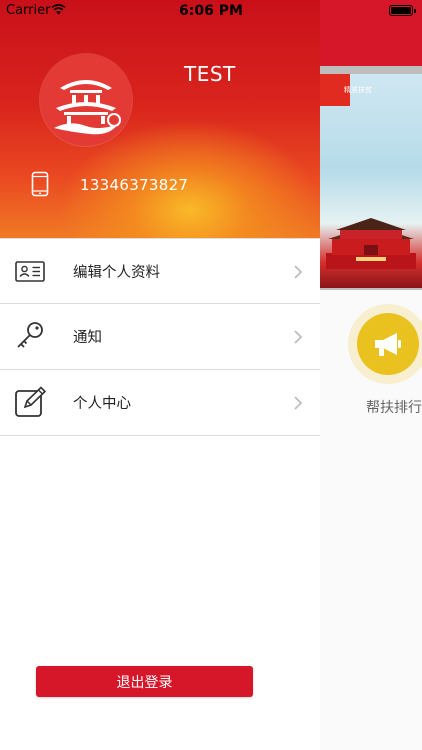 This screenshot has width=422, height=750. I want to click on banner-text: 精准扶贫, so click(358, 90).